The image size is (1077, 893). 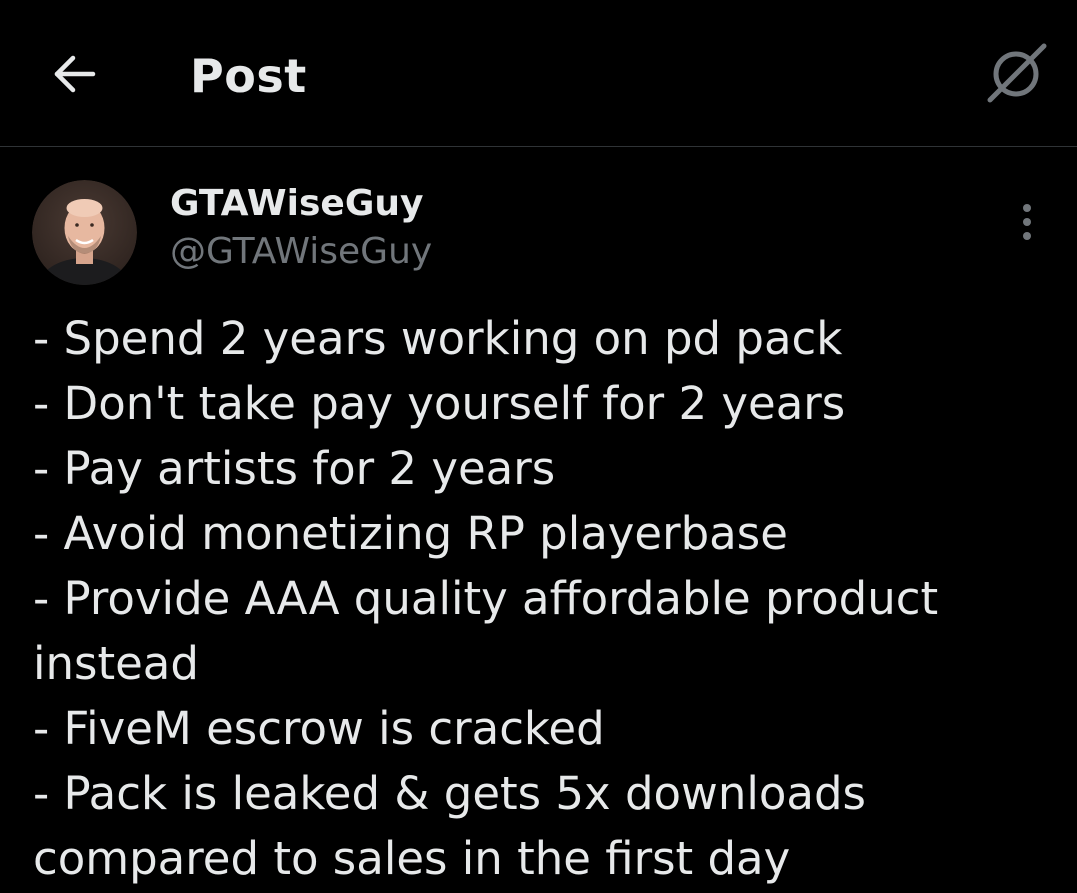 I want to click on post-line: - Provide AAA quality affordable product, so click(x=486, y=598).